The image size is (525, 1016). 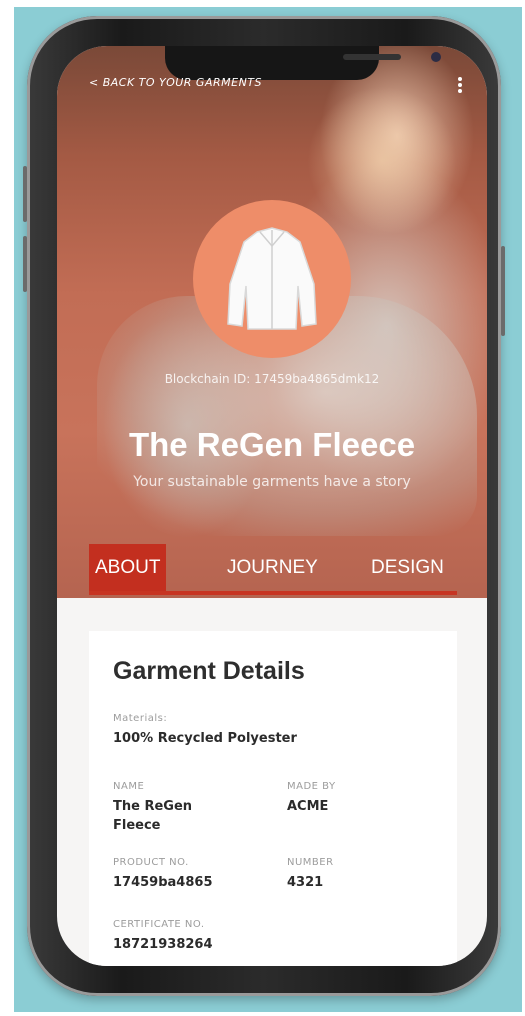 I want to click on name-value: The ReGen Fleece, so click(x=153, y=816).